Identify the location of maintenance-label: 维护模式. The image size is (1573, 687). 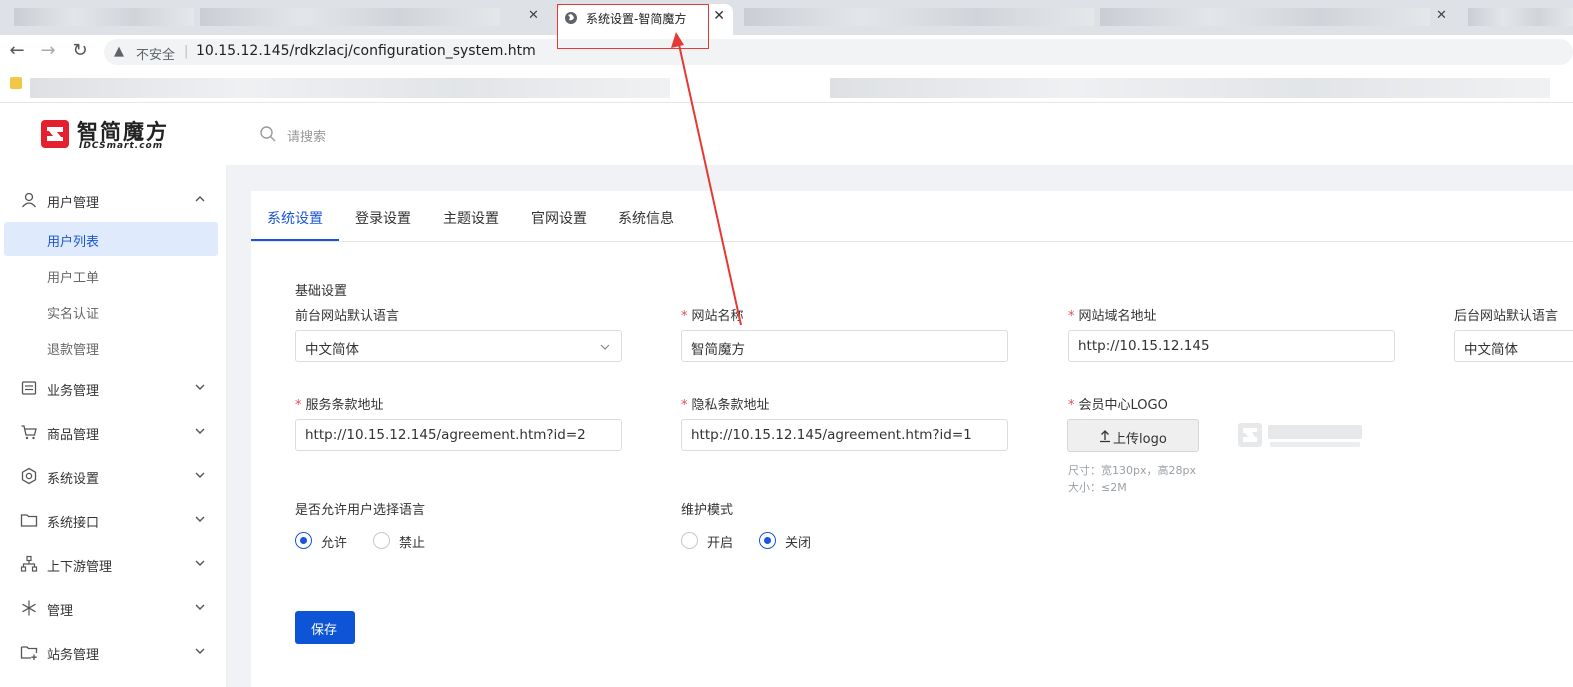
(707, 510).